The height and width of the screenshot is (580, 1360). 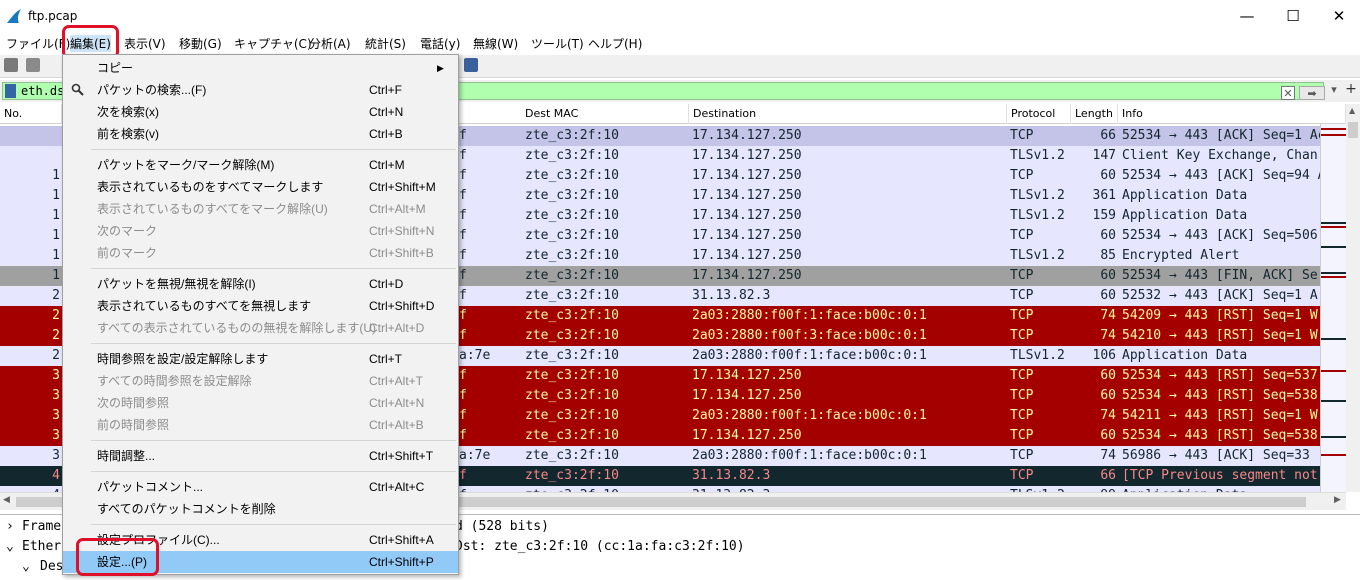 I want to click on edit-menu-item-8: 次のマーク Ctrl+Shift+N, so click(x=260, y=231).